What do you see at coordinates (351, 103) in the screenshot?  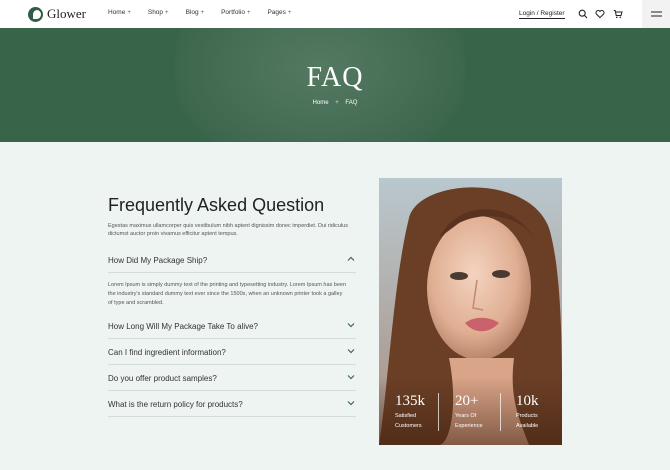 I see `breadcrumb-current: FAQ` at bounding box center [351, 103].